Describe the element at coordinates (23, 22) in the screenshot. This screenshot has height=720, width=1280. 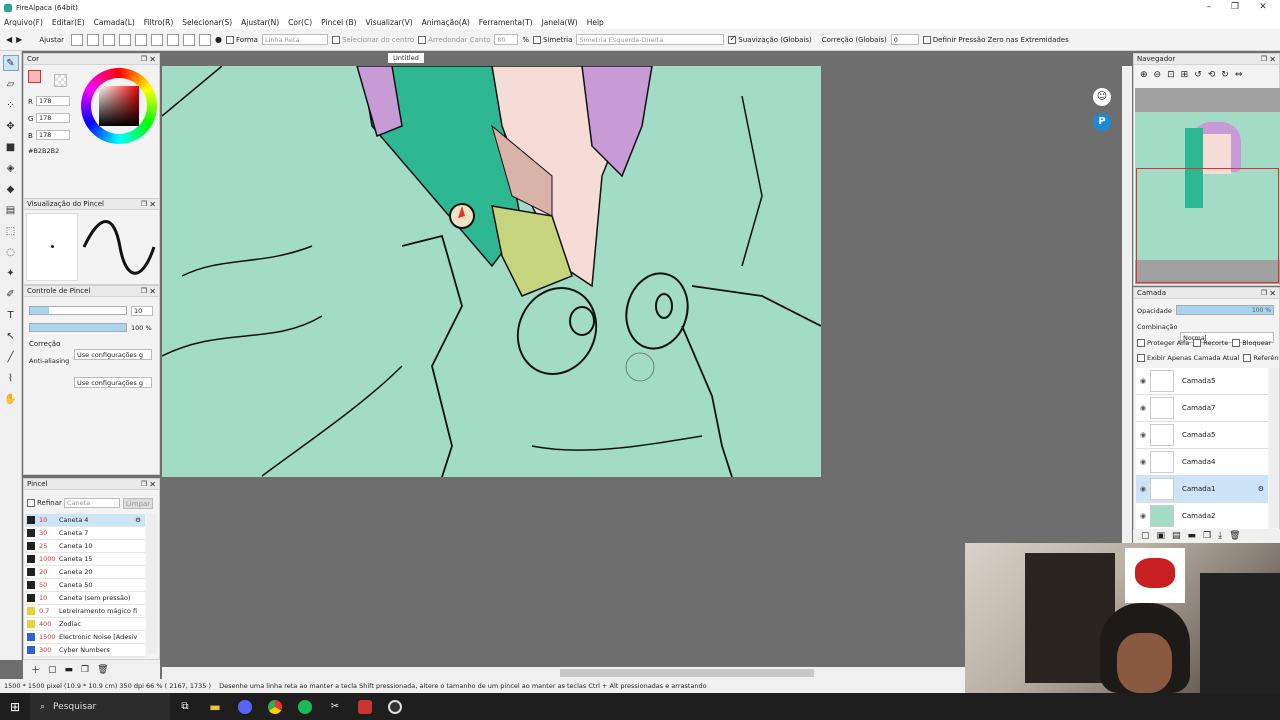
I see `menu-arquivo: Arquivo(F)` at that location.